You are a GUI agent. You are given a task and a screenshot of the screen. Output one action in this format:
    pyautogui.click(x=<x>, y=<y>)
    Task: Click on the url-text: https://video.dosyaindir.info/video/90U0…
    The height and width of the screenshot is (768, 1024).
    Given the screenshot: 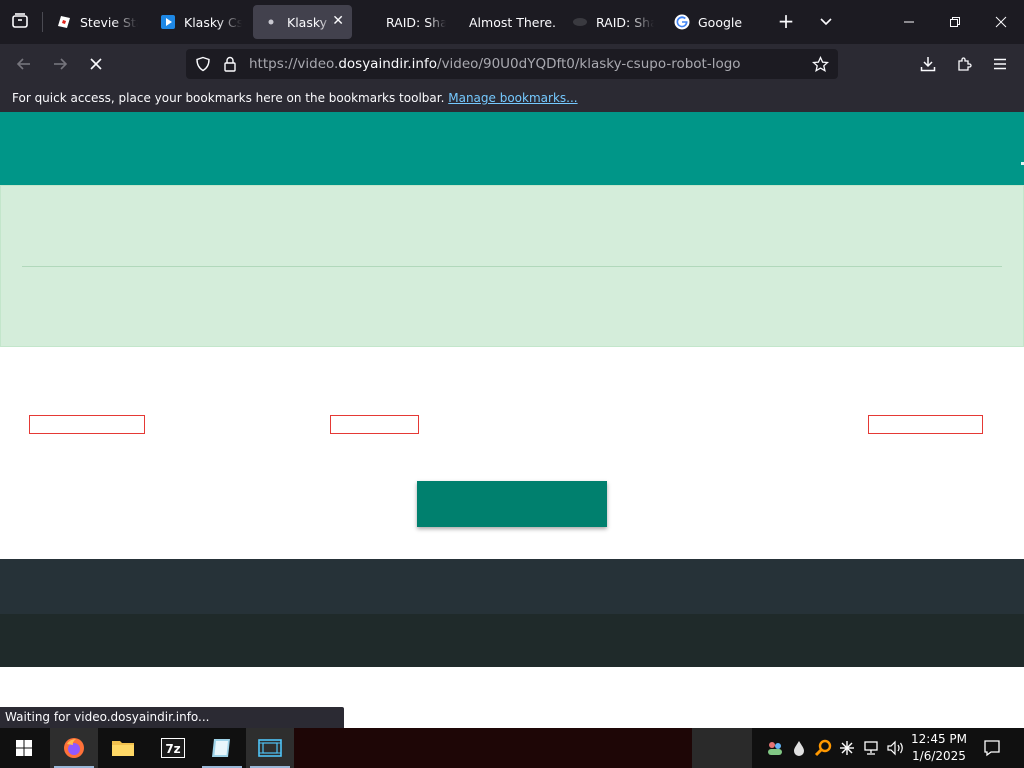 What is the action you would take?
    pyautogui.click(x=495, y=64)
    